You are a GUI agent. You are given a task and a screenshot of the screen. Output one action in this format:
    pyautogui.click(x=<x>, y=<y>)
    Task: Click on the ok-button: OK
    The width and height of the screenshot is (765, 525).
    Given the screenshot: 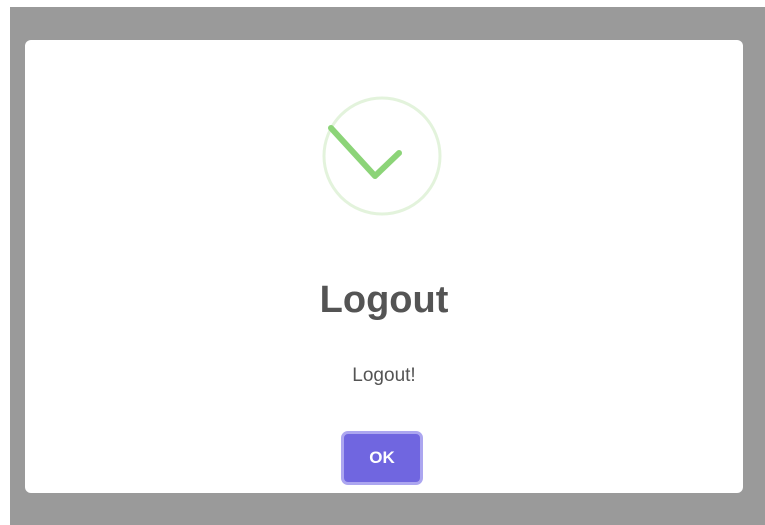 What is the action you would take?
    pyautogui.click(x=382, y=458)
    